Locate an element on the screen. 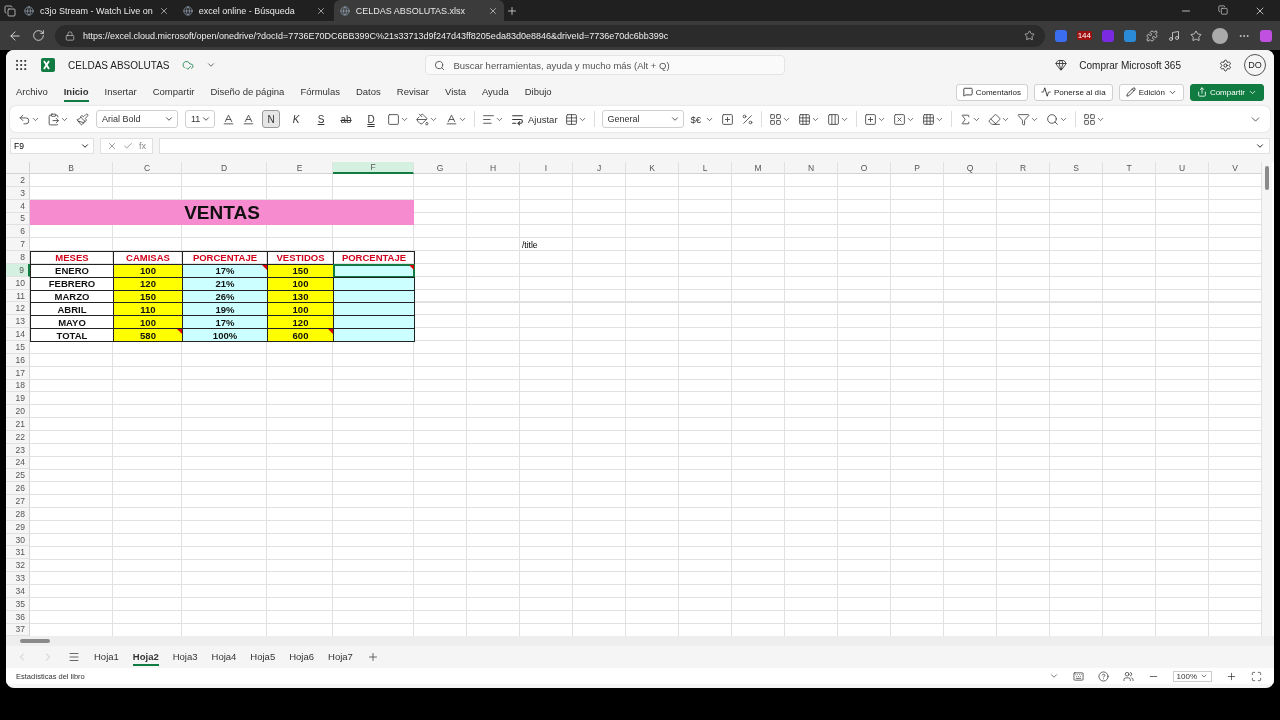  ribbon-tab: Inicio is located at coordinates (76, 92).